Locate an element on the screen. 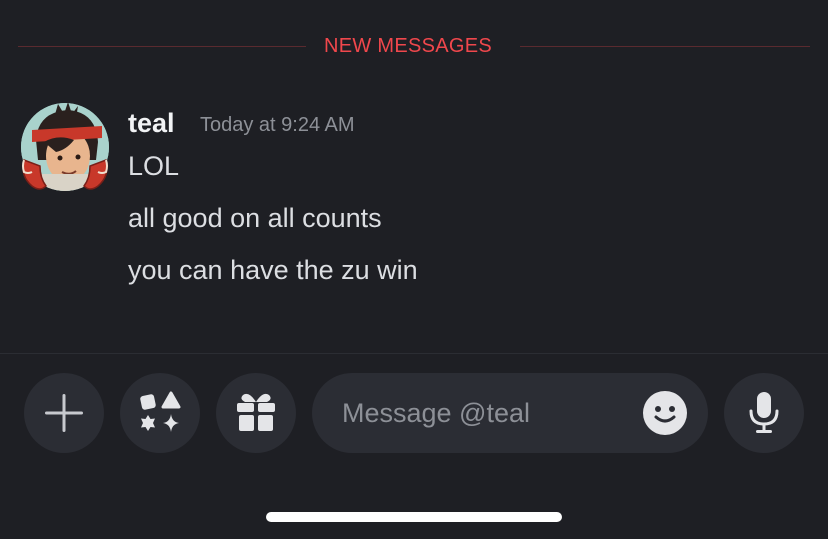  emoji-icon is located at coordinates (665, 413).